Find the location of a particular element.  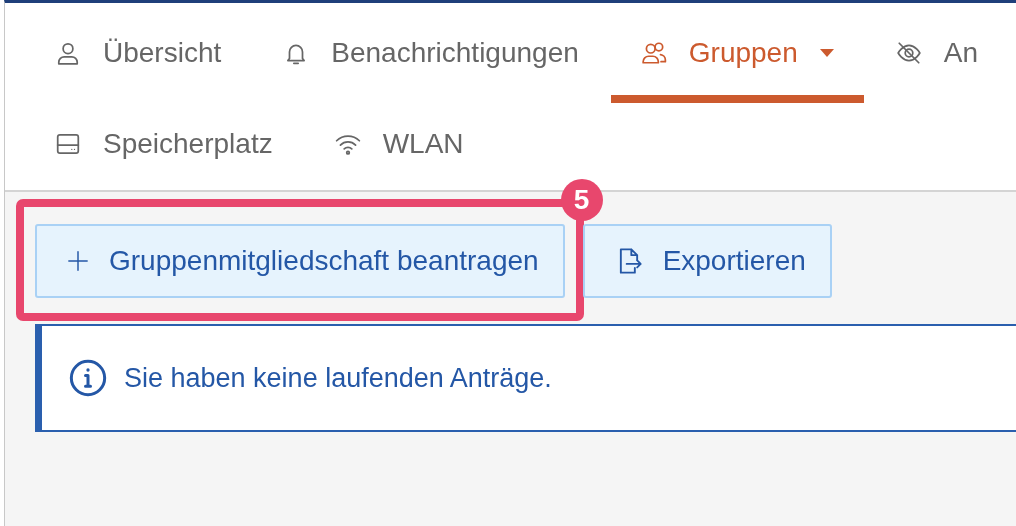

tab-label: Speicherplatz is located at coordinates (188, 144).